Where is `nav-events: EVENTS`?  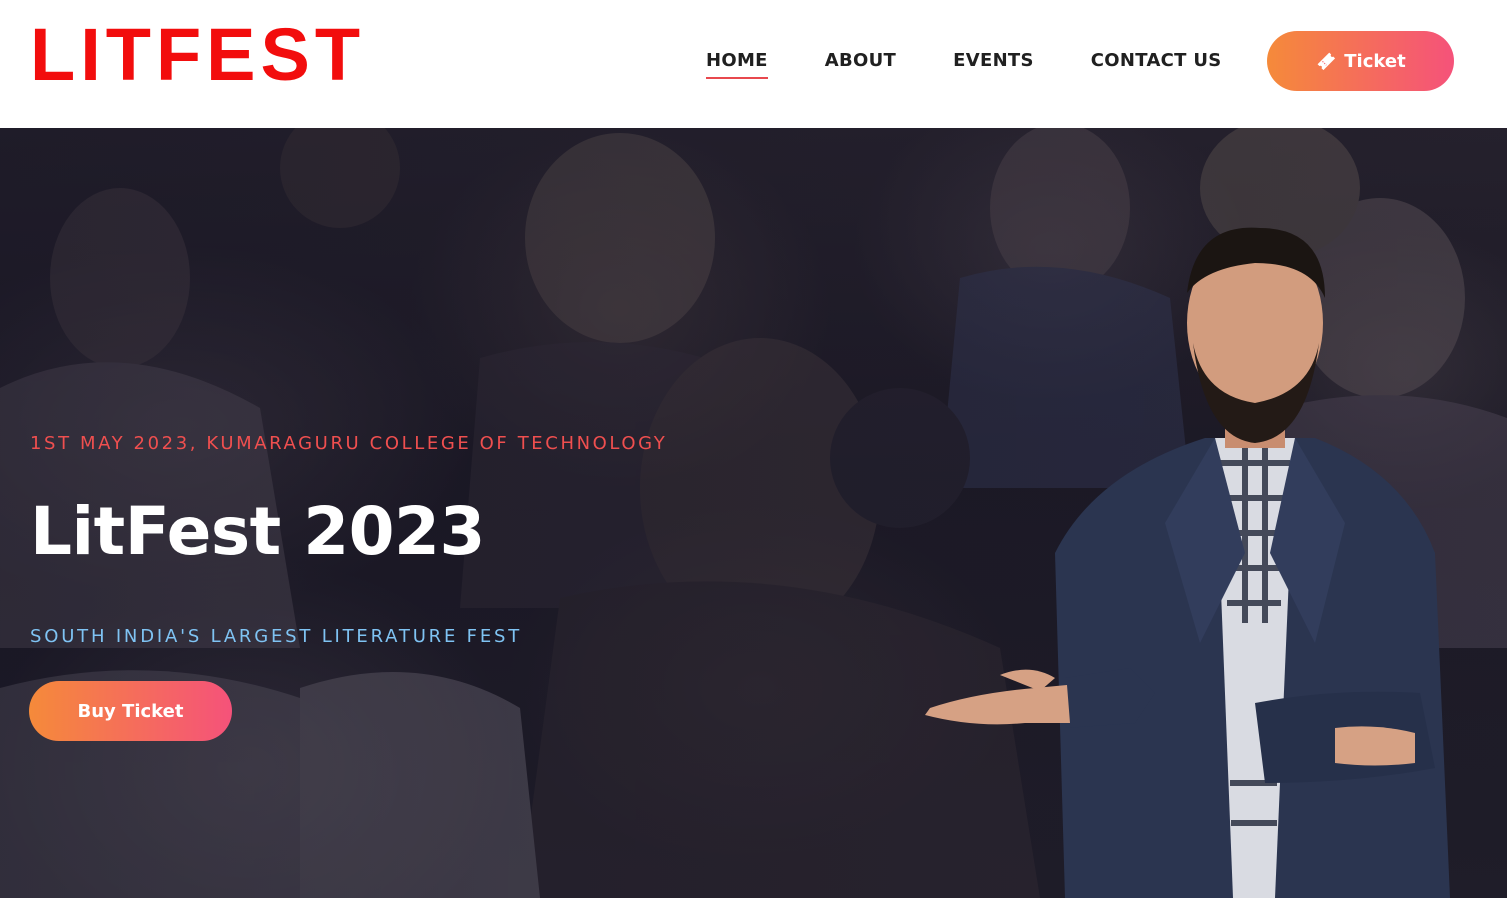 nav-events: EVENTS is located at coordinates (993, 64).